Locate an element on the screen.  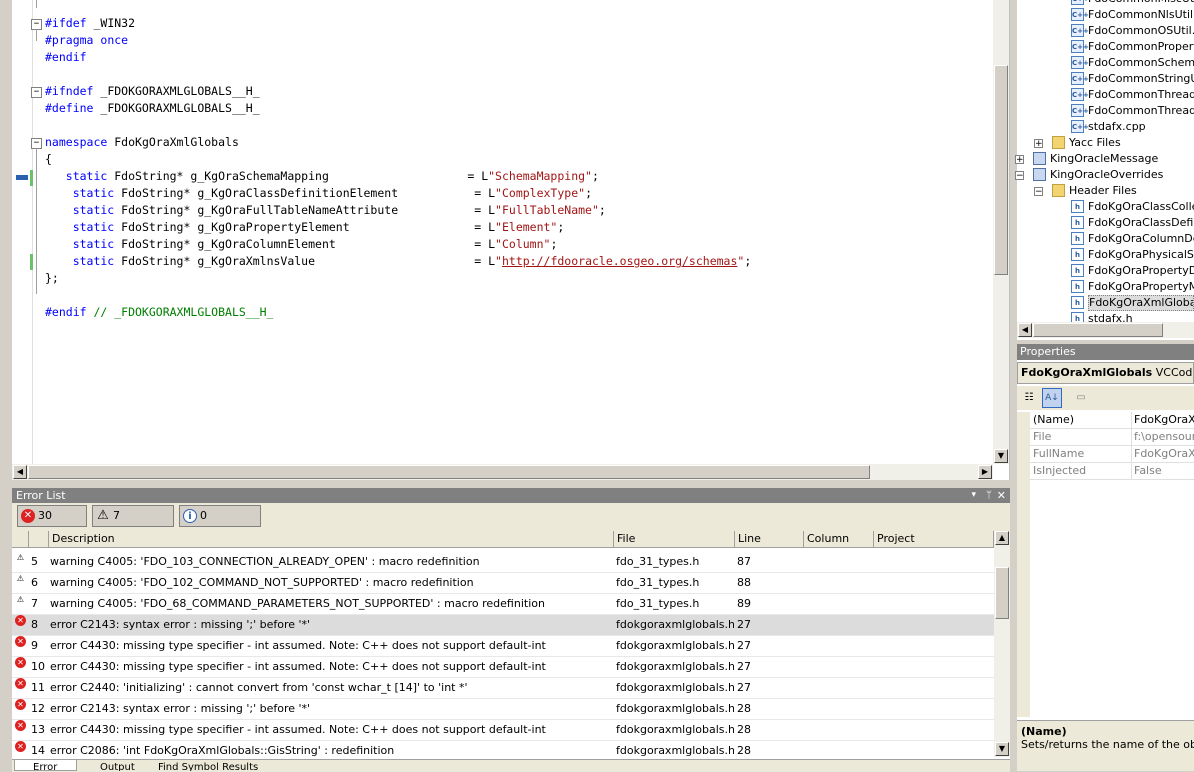
code-token: FdoString* g_KgOraColumnElement = L is located at coordinates (308, 244).